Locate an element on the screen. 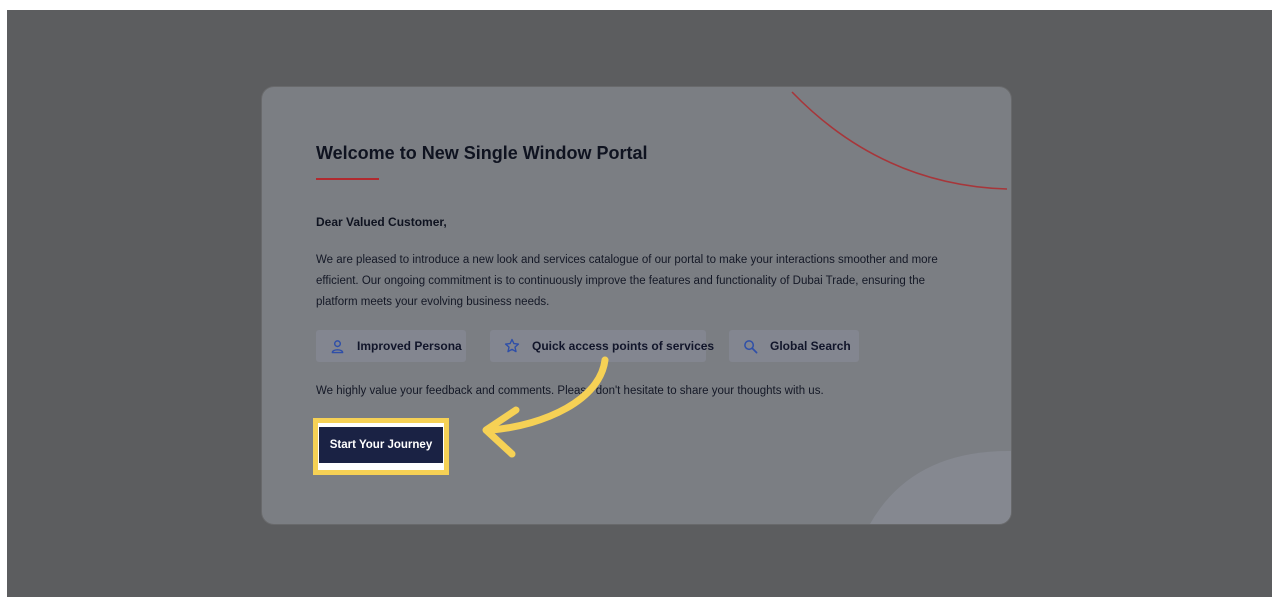 The width and height of the screenshot is (1279, 597). title-underline is located at coordinates (347, 179).